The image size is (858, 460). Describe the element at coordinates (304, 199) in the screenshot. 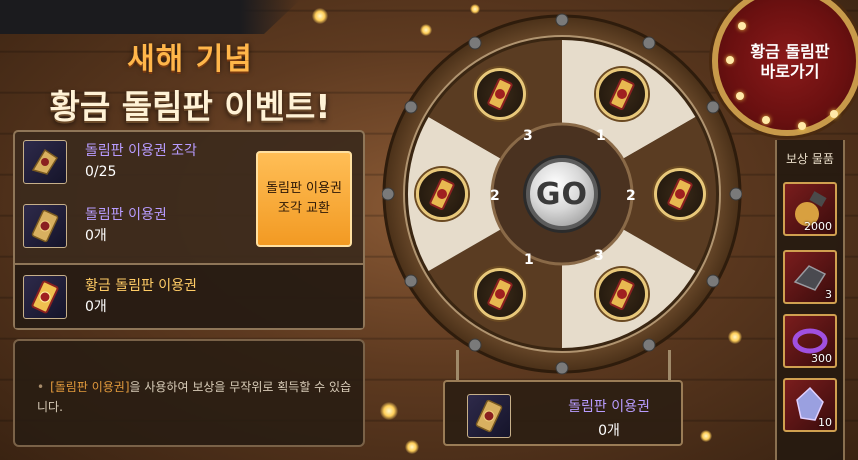

I see `exchange-pieces-button: 돌림판 이용권 조각 교환` at that location.